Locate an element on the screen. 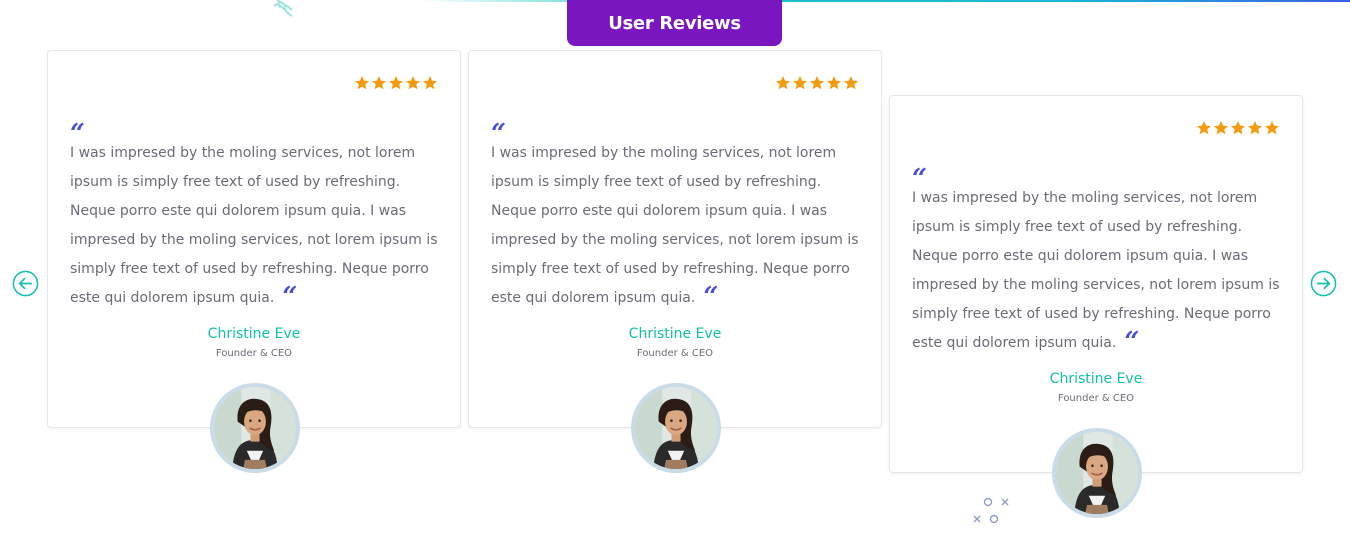 This screenshot has height=534, width=1350. arrow-right-circle-icon is located at coordinates (1323, 283).